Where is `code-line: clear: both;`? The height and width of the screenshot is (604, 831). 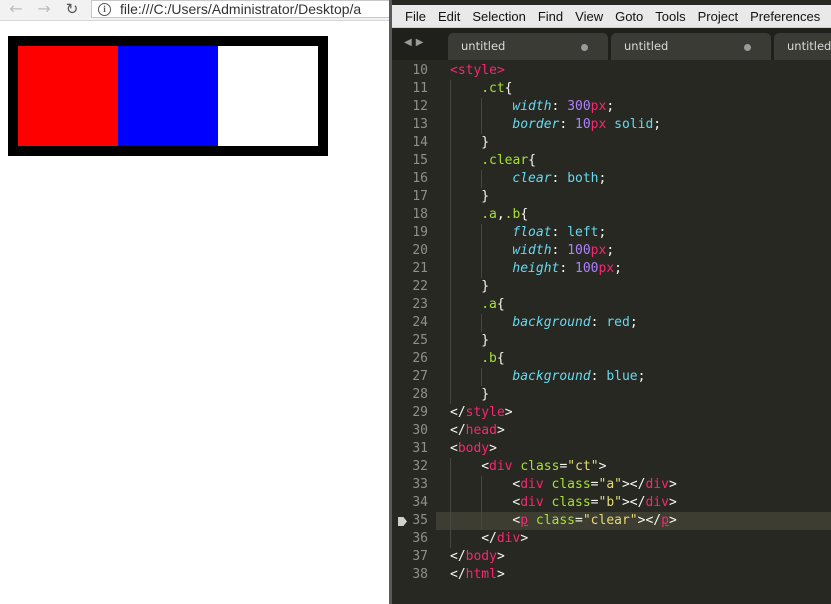 code-line: clear: both; is located at coordinates (559, 179).